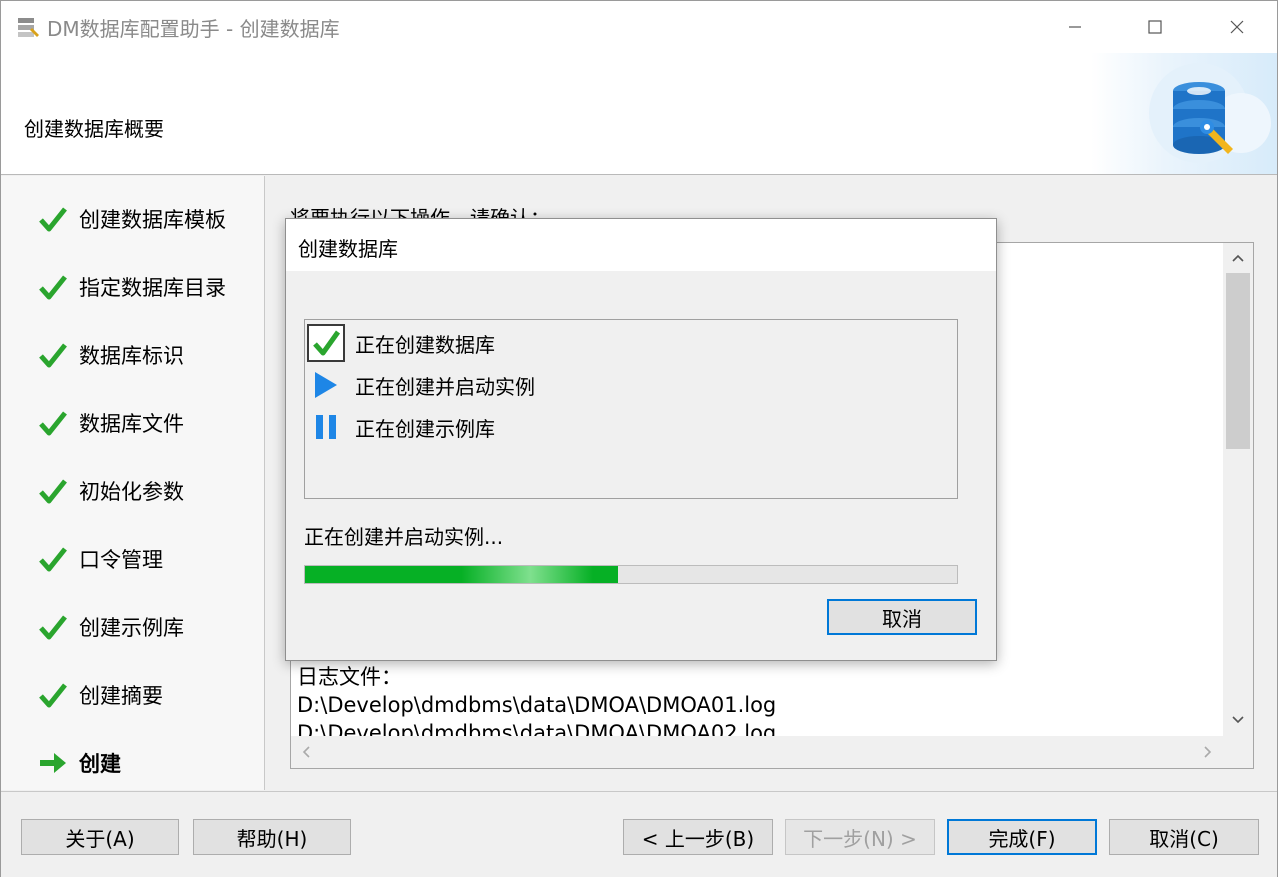  I want to click on app-icon, so click(28, 27).